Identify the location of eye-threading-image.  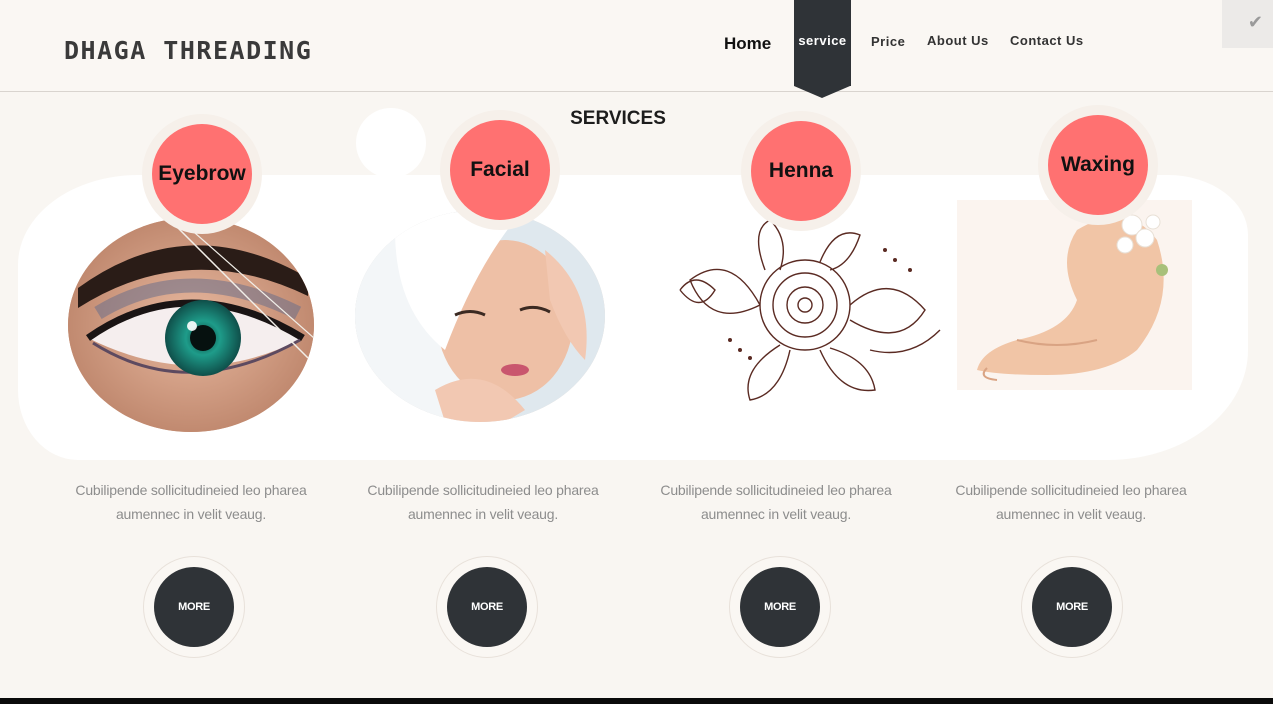
(191, 325).